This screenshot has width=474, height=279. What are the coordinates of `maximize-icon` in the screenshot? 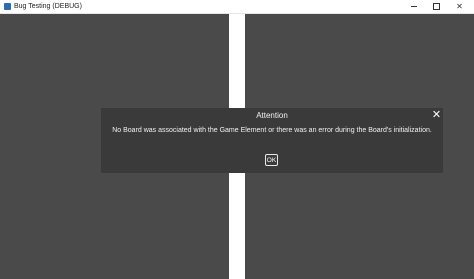 It's located at (436, 6).